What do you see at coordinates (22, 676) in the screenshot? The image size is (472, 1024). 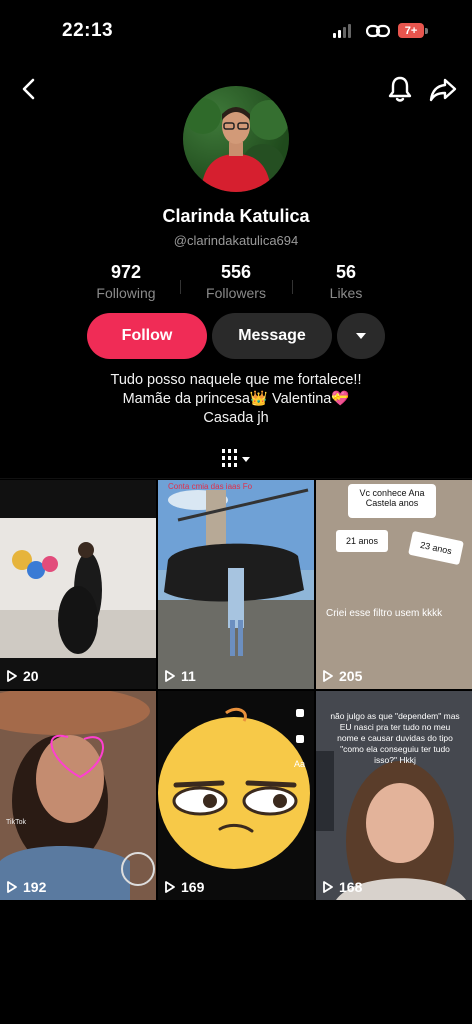 I see `view-count: 20` at bounding box center [22, 676].